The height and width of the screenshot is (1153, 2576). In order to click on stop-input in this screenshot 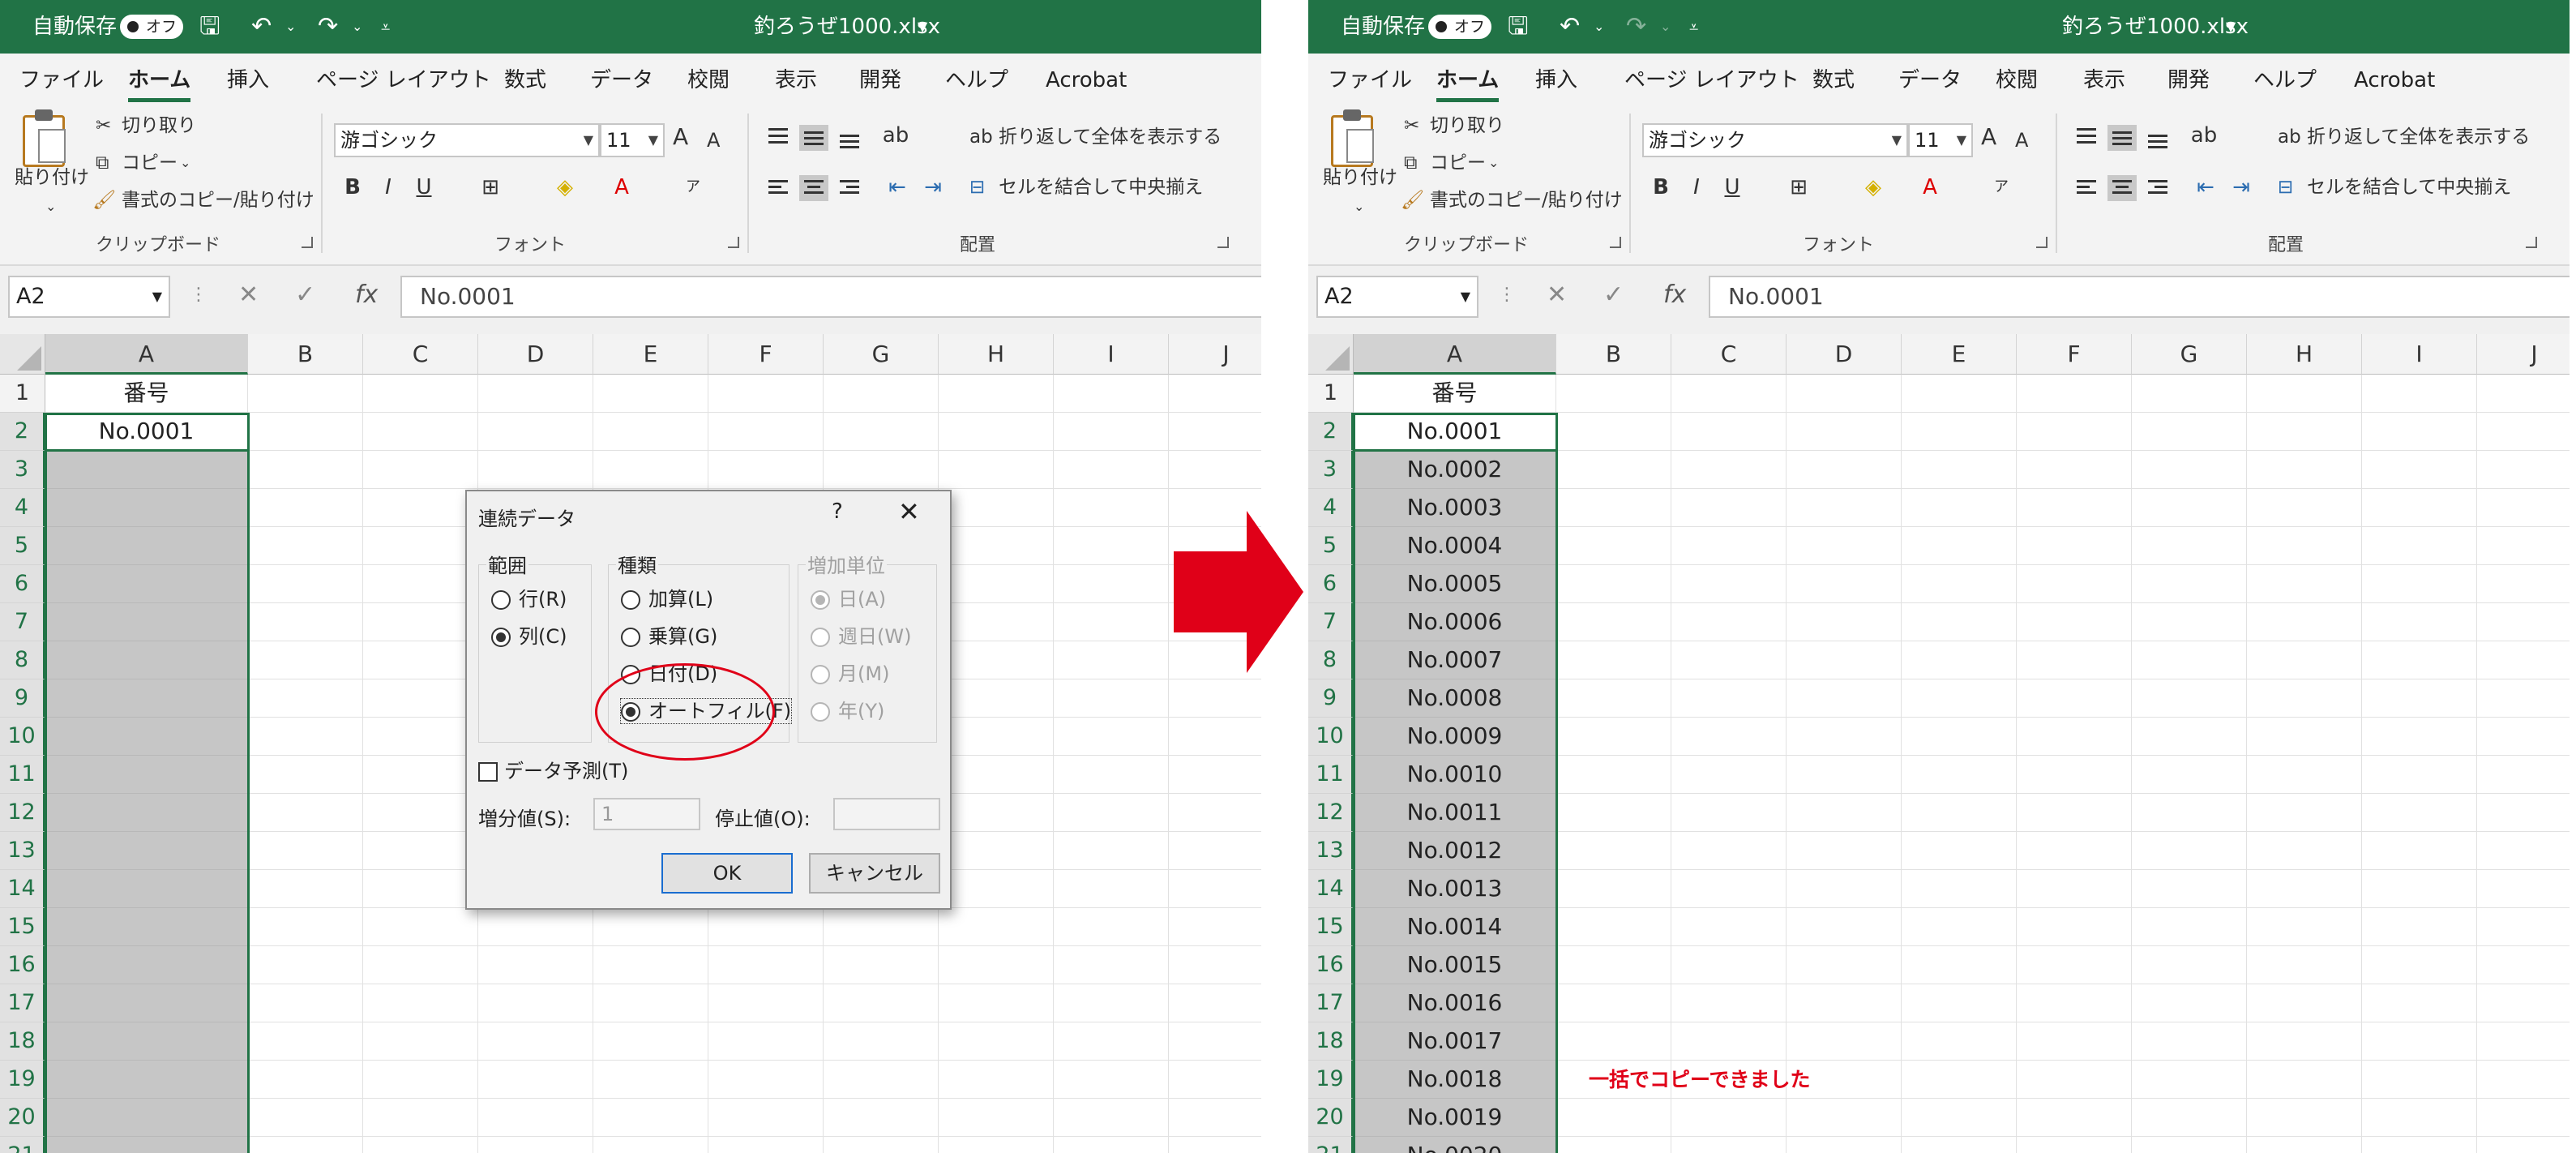, I will do `click(886, 814)`.